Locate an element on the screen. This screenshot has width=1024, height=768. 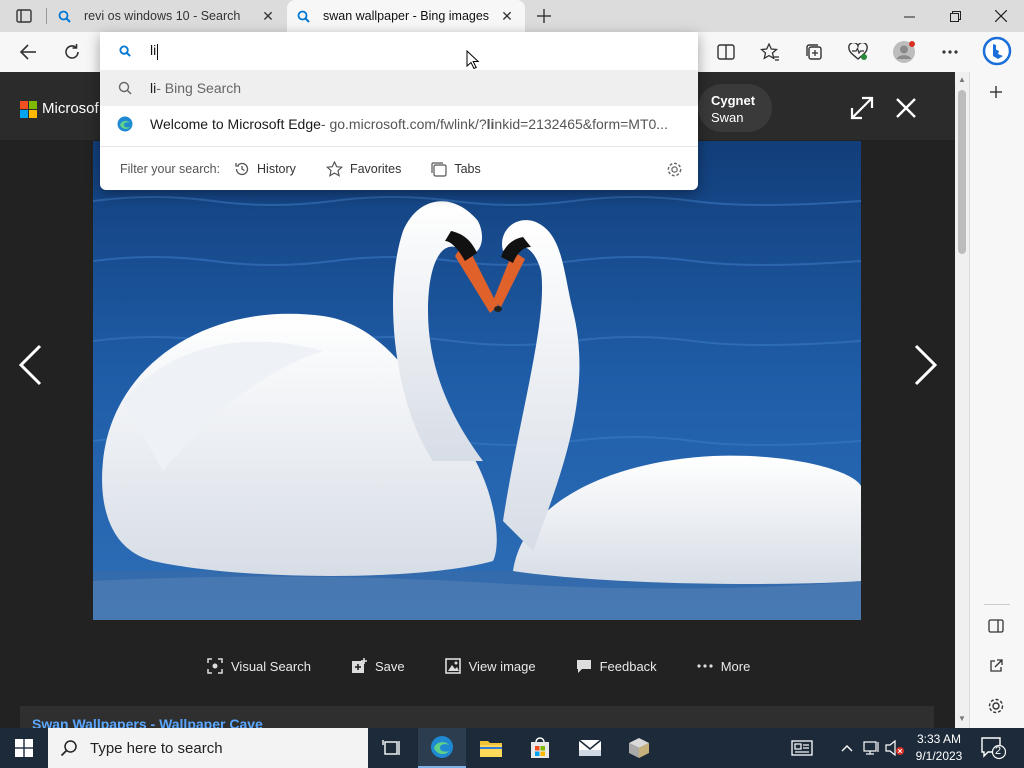
split-screen-button is located at coordinates (726, 52).